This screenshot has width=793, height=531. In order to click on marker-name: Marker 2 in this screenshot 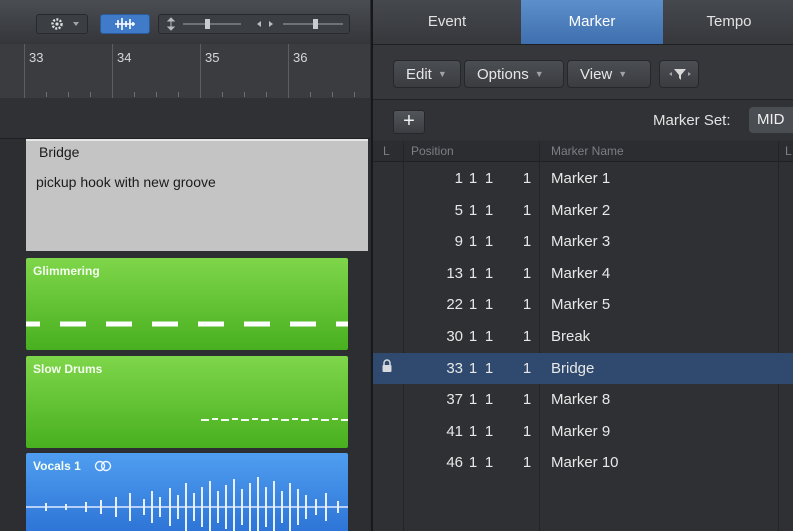, I will do `click(581, 210)`.